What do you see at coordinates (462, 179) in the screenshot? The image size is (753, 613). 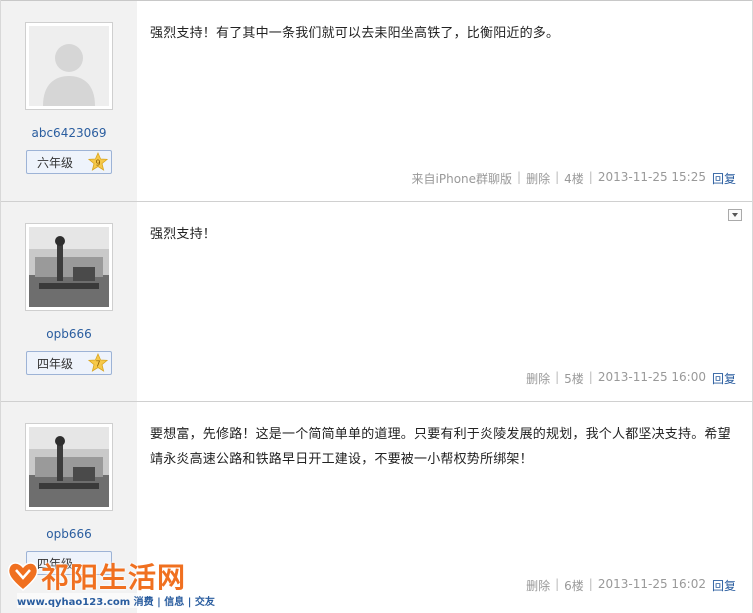 I see `post-source: 来自iPhone群聊版` at bounding box center [462, 179].